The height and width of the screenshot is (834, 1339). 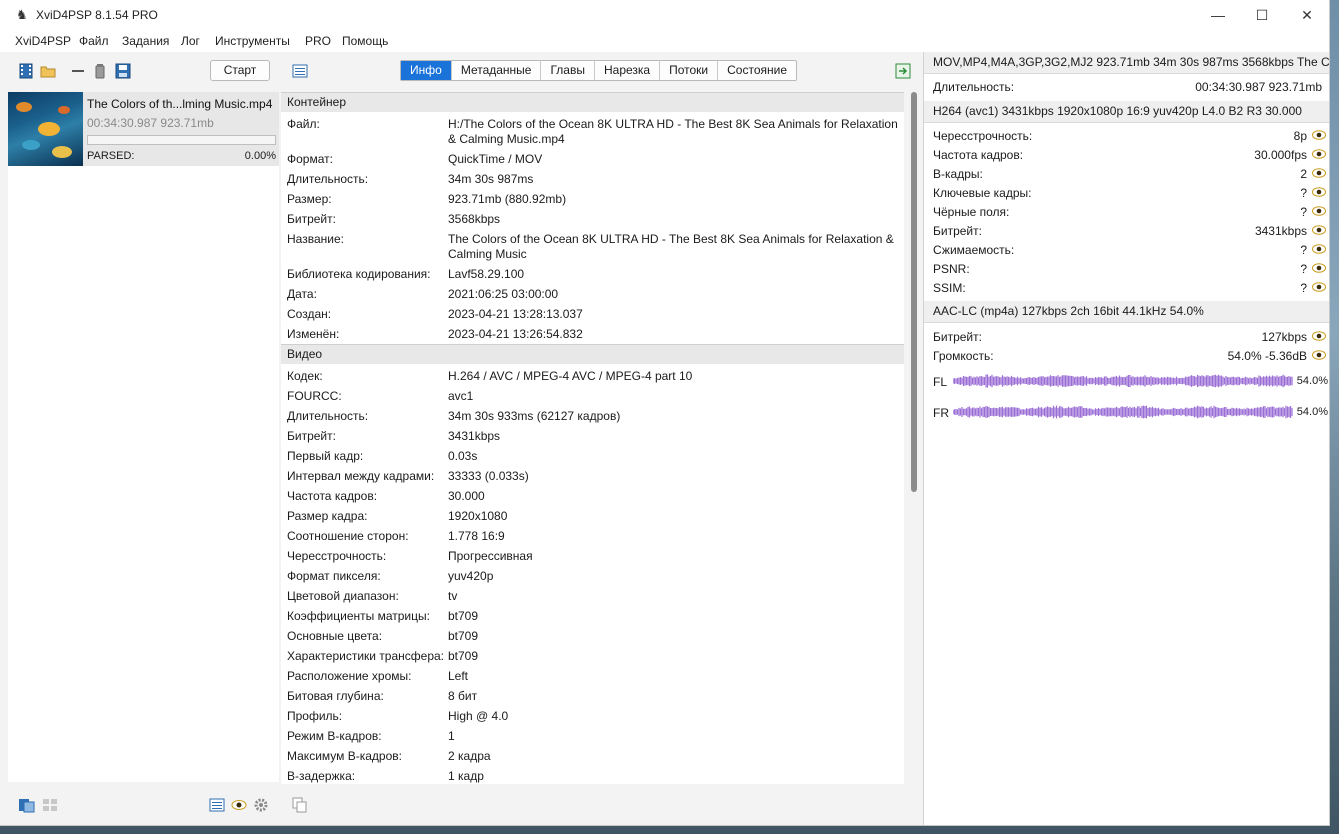 What do you see at coordinates (260, 156) in the screenshot?
I see `status-percent: 0.00%` at bounding box center [260, 156].